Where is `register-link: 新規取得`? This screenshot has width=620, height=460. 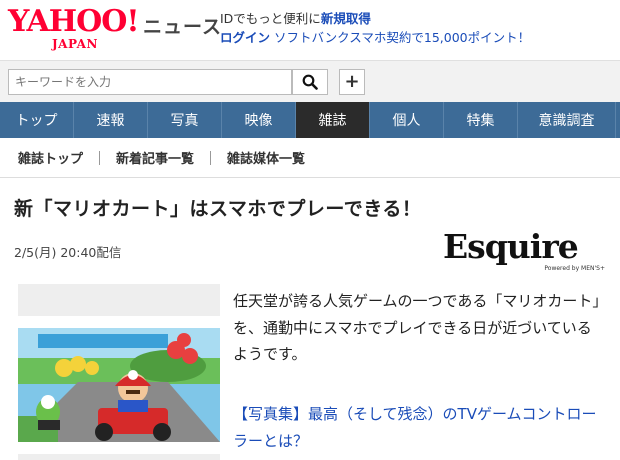 register-link: 新規取得 is located at coordinates (346, 18).